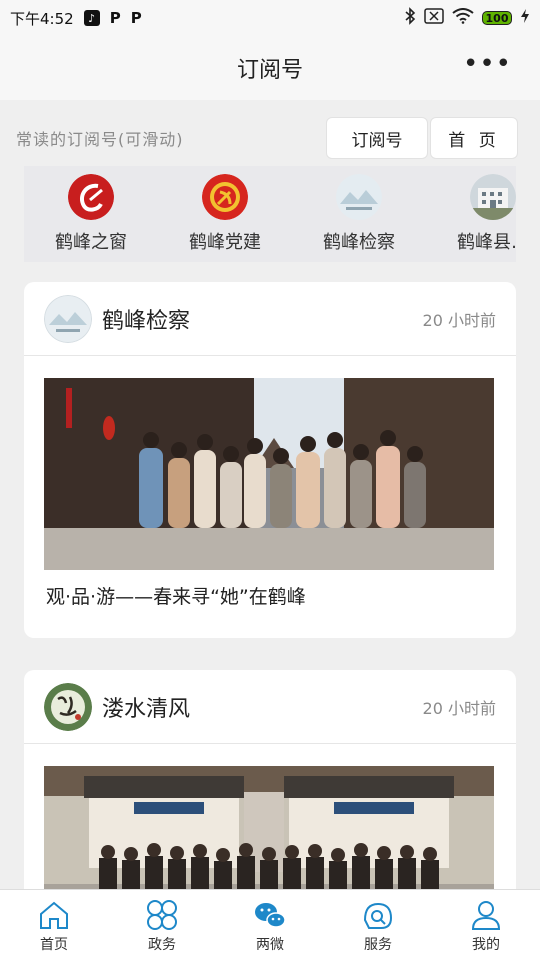 This screenshot has width=540, height=960. What do you see at coordinates (225, 197) in the screenshot?
I see `party-emblem-icon` at bounding box center [225, 197].